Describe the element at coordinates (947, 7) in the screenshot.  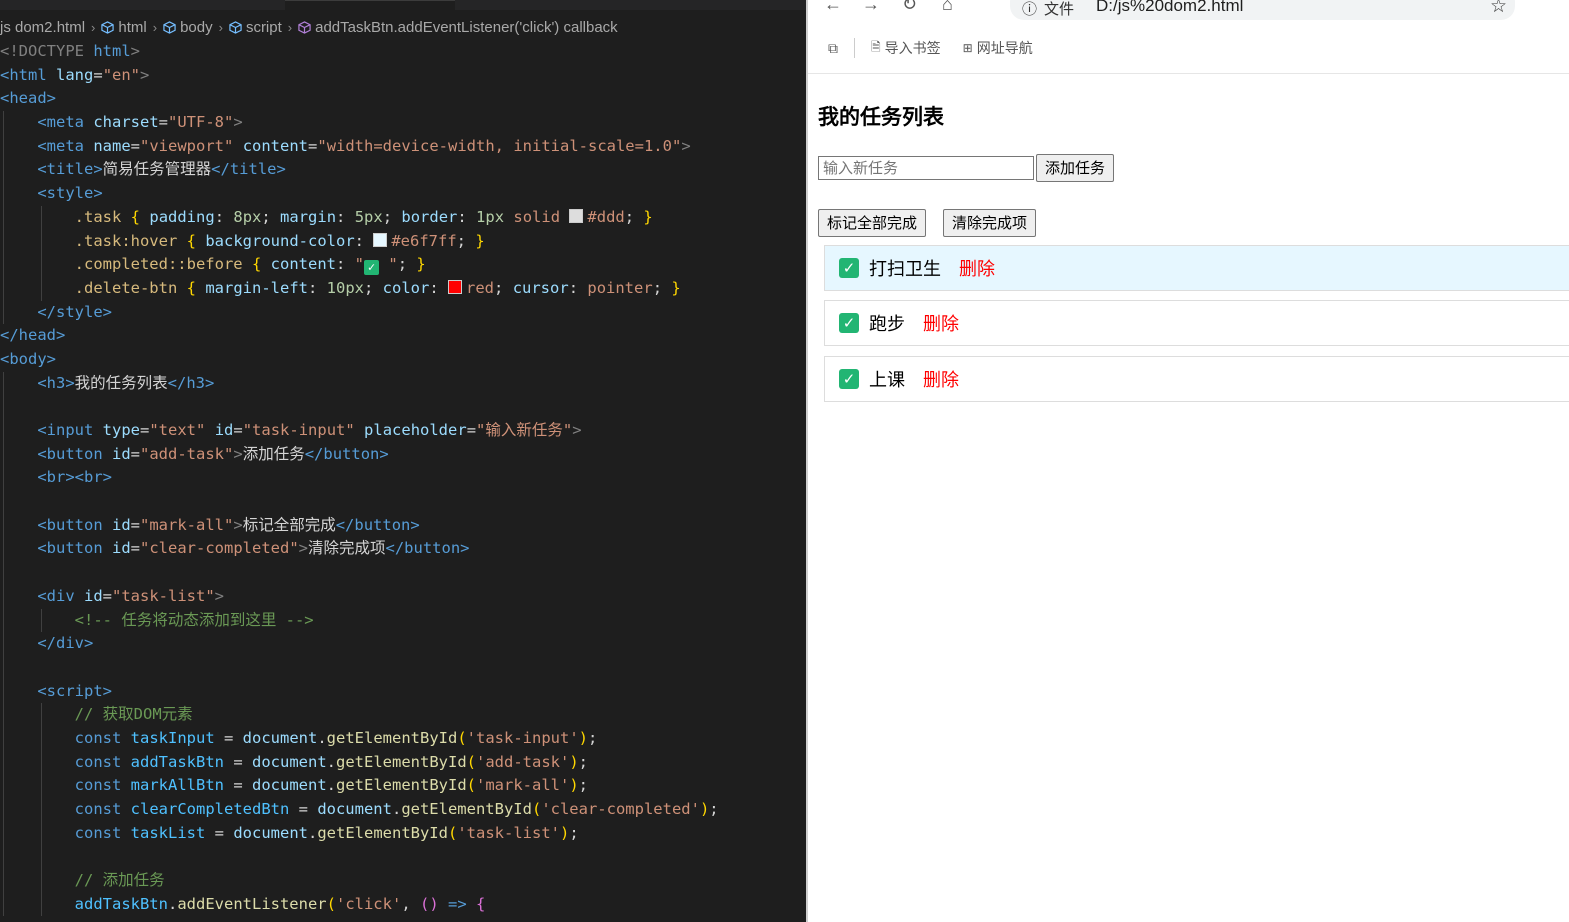
I see `home-icon: ⌂` at that location.